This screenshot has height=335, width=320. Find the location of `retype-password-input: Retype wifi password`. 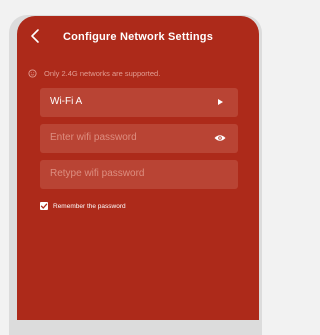

retype-password-input: Retype wifi password is located at coordinates (139, 174).